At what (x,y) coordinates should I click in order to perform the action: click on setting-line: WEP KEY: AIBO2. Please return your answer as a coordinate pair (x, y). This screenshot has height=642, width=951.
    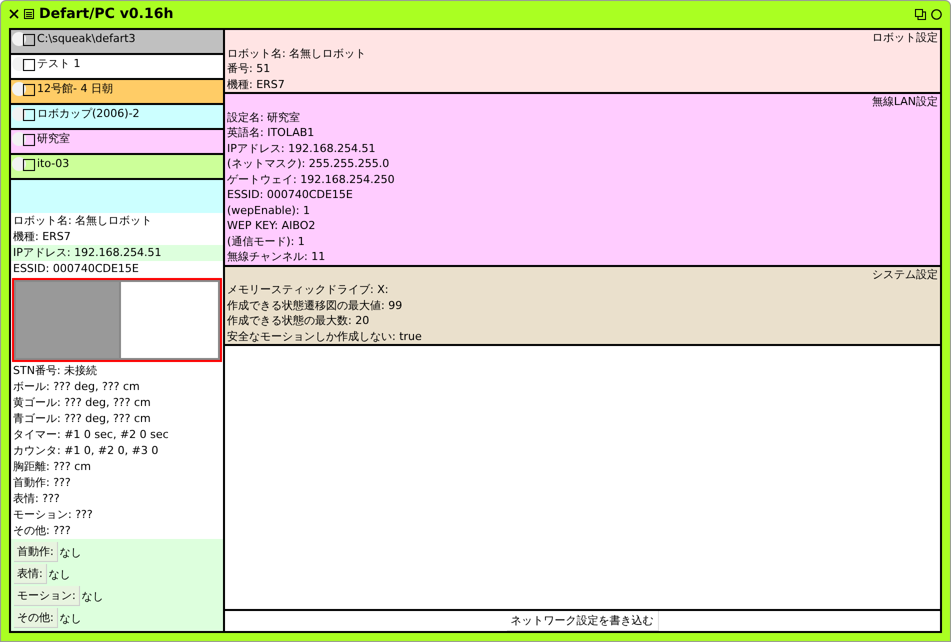
    Looking at the image, I should click on (271, 226).